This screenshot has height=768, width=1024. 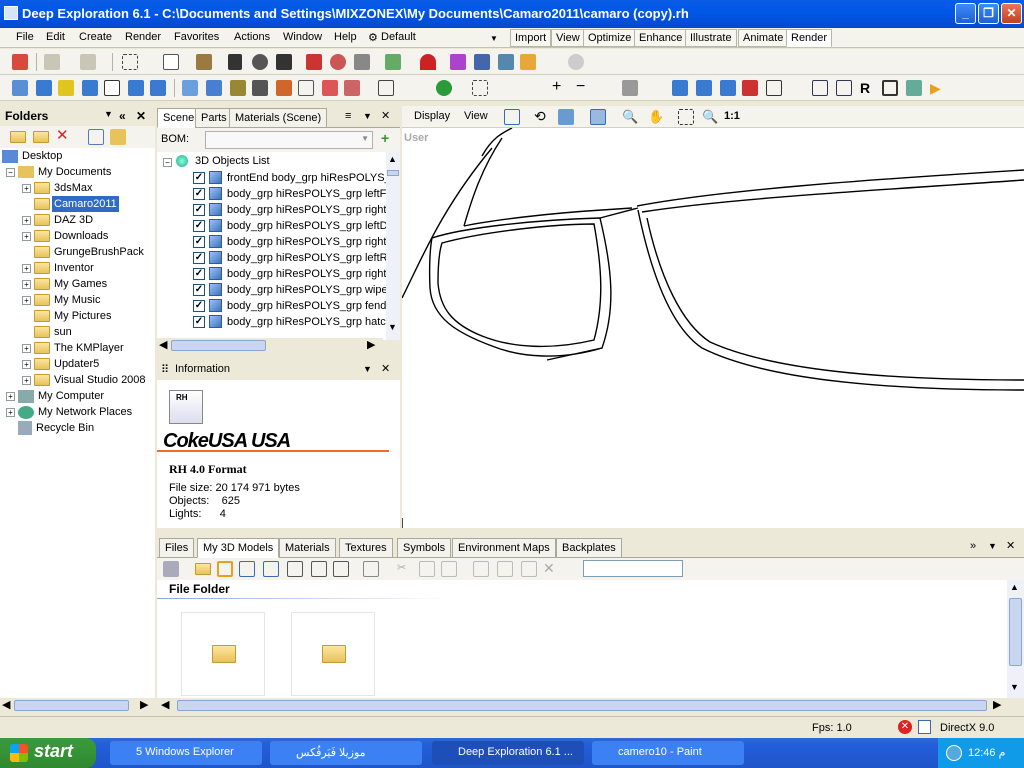 What do you see at coordinates (73, 220) in the screenshot?
I see `tree-item-daz3d: DAZ 3D` at bounding box center [73, 220].